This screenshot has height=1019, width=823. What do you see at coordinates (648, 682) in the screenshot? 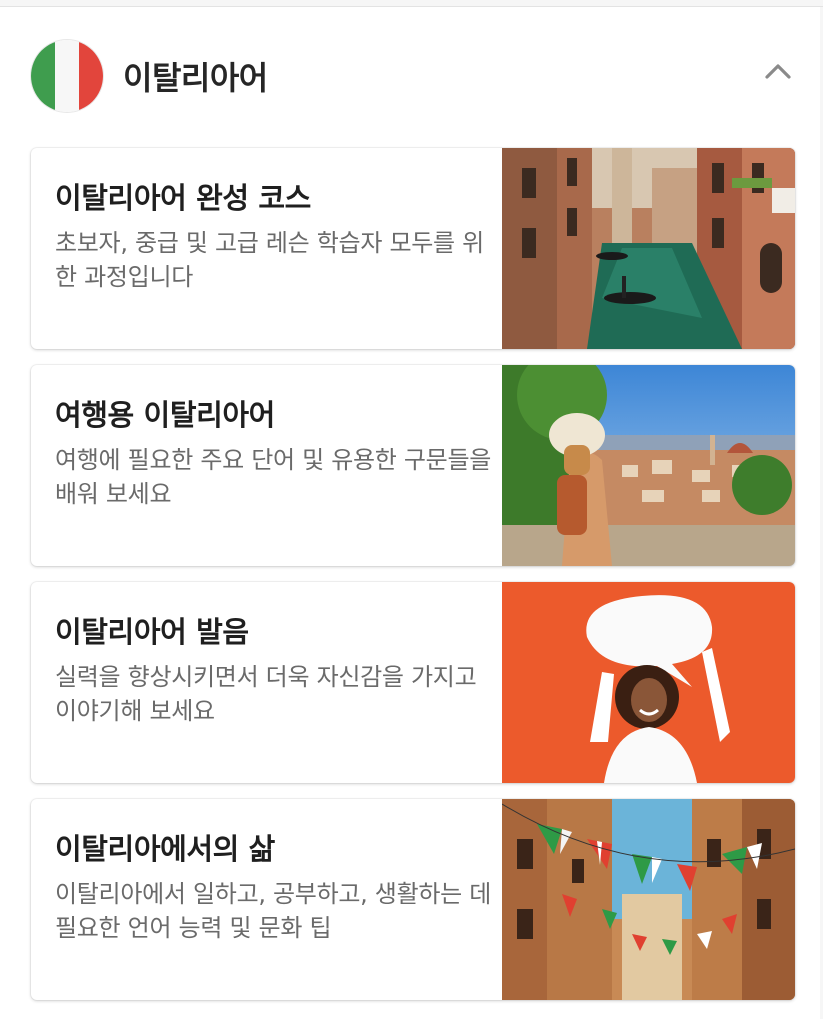
I see `woman-speech-bubble-photo` at bounding box center [648, 682].